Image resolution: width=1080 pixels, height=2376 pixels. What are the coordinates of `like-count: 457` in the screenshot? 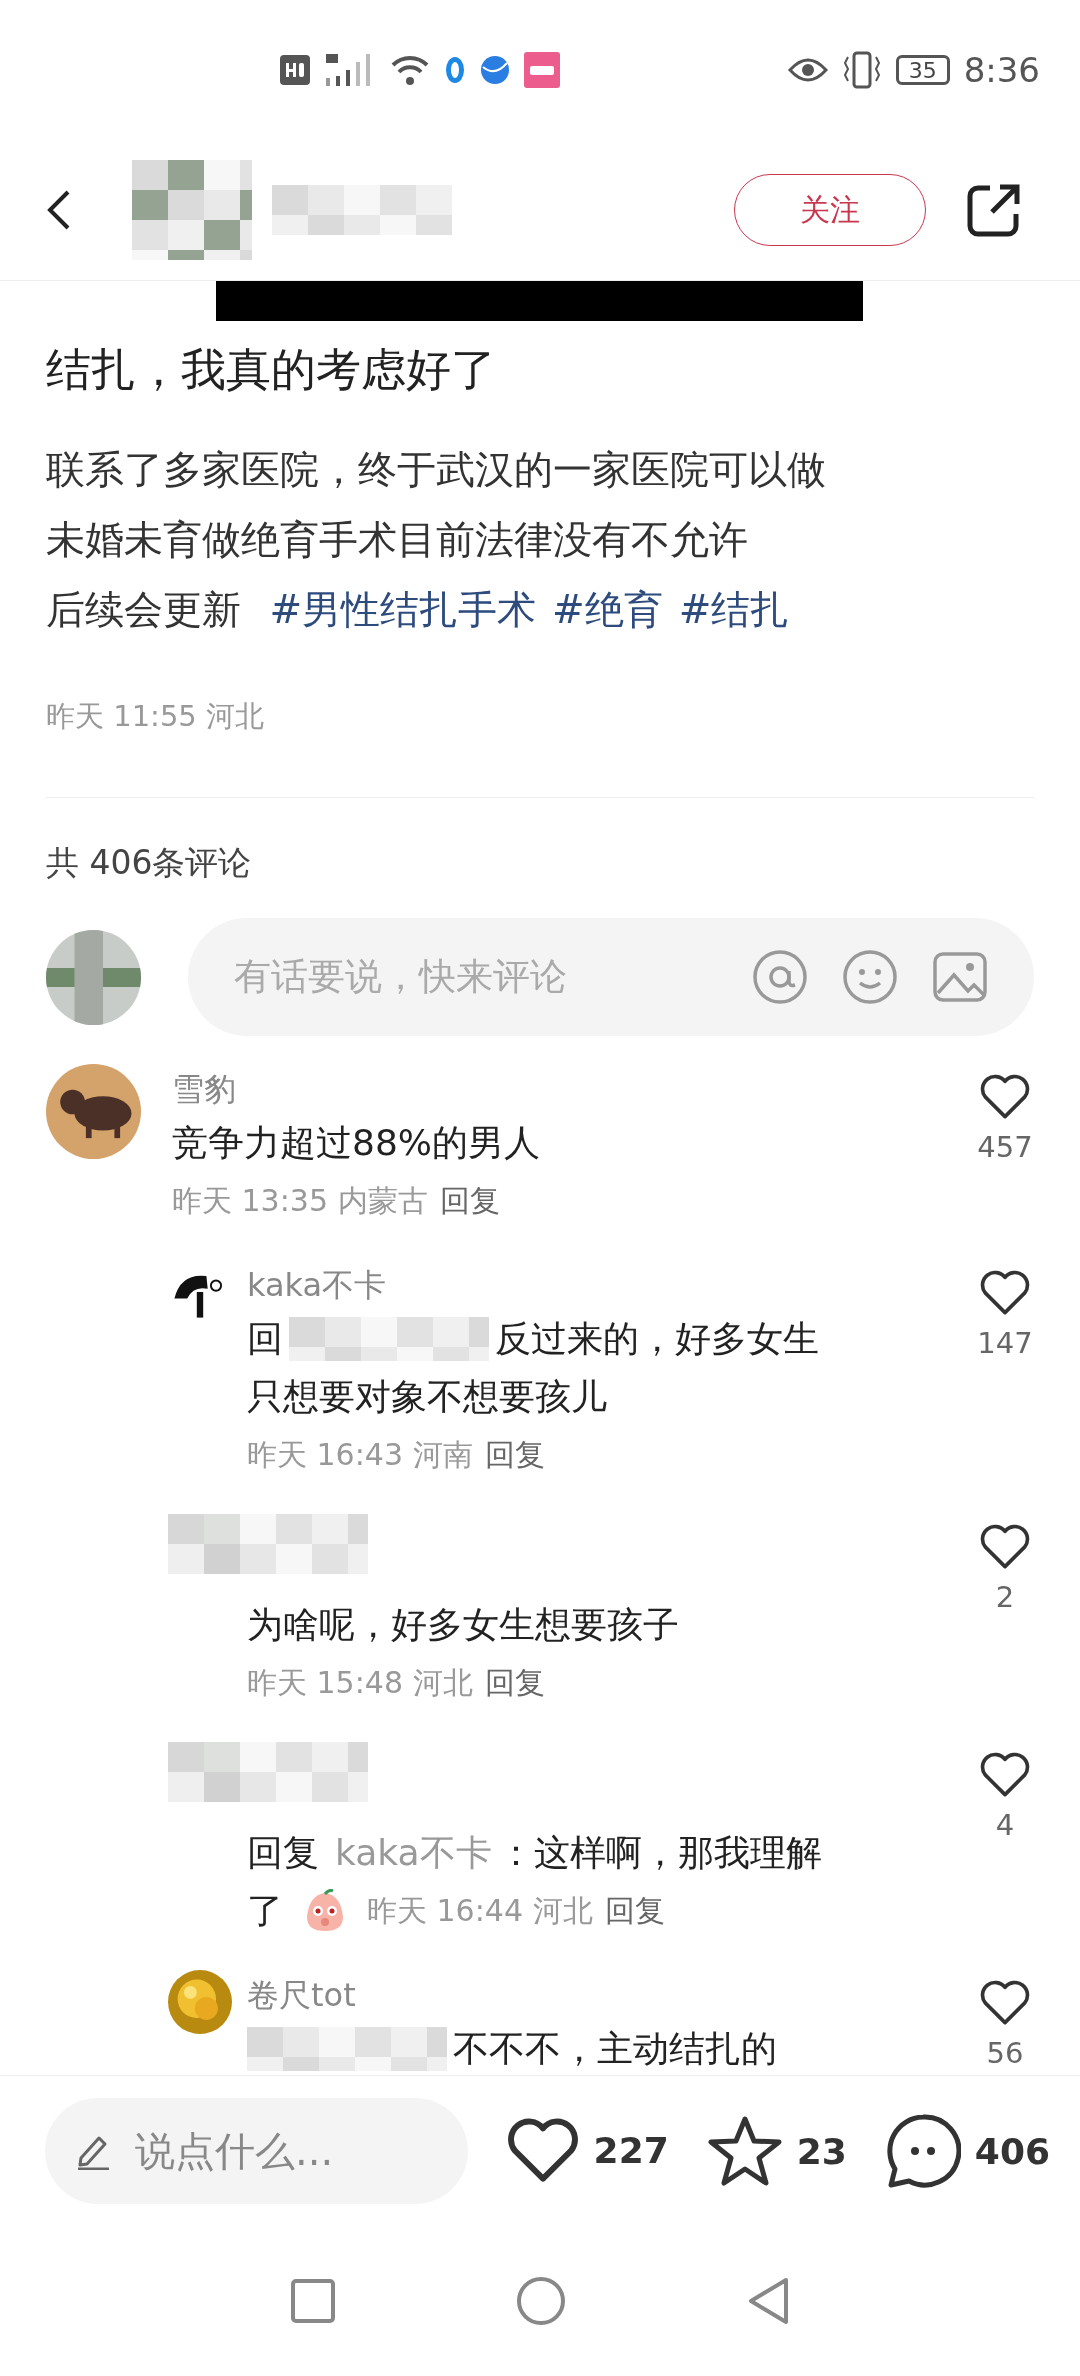 It's located at (1005, 1146).